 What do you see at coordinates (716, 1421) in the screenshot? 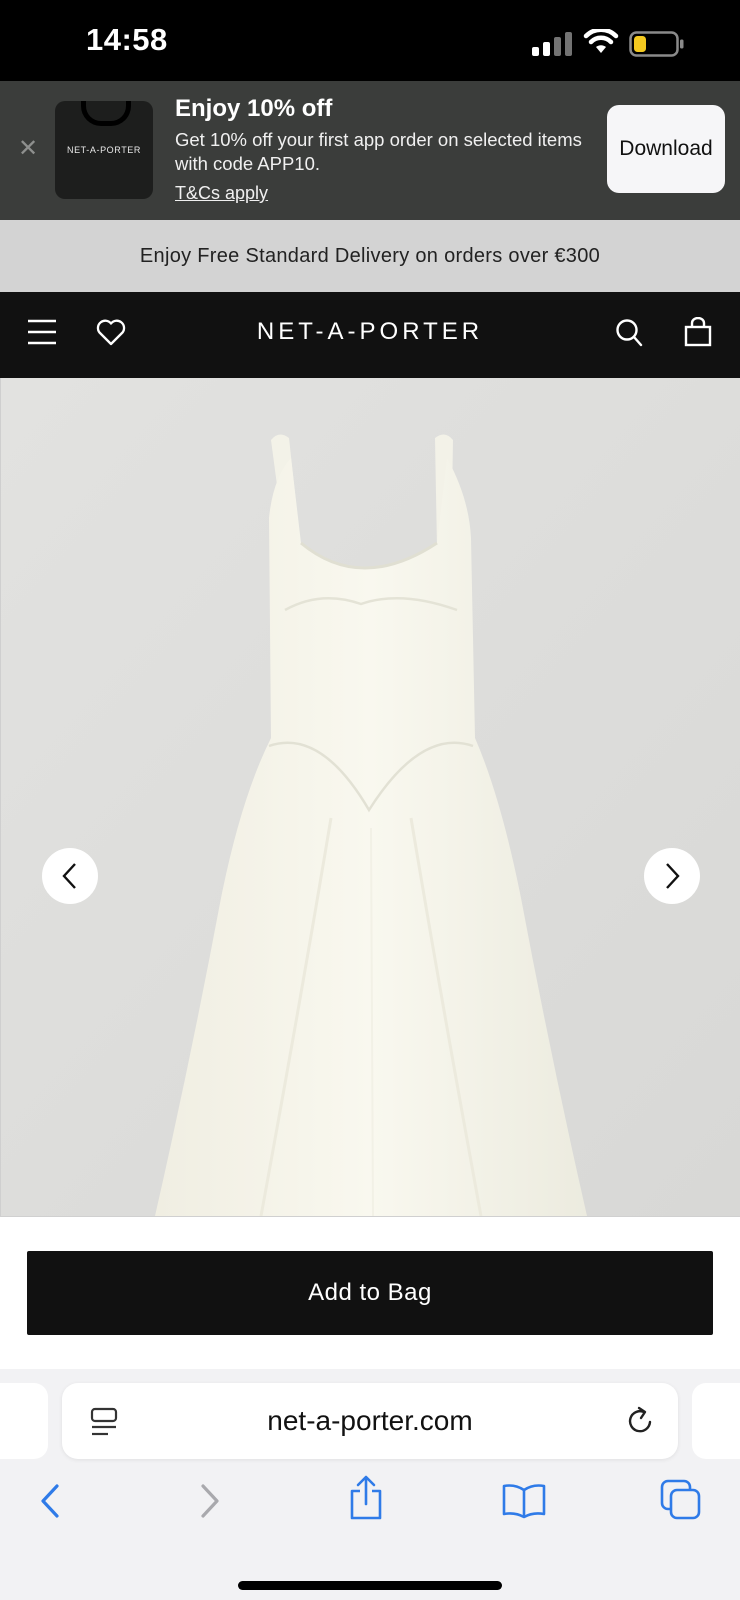
I see `next-tab-preview` at bounding box center [716, 1421].